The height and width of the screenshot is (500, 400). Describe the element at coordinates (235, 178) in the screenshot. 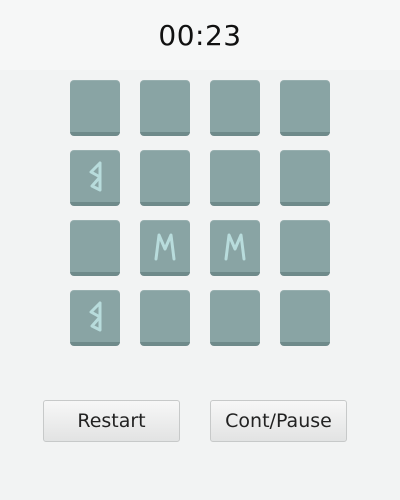

I see `tile-r2-c3` at that location.